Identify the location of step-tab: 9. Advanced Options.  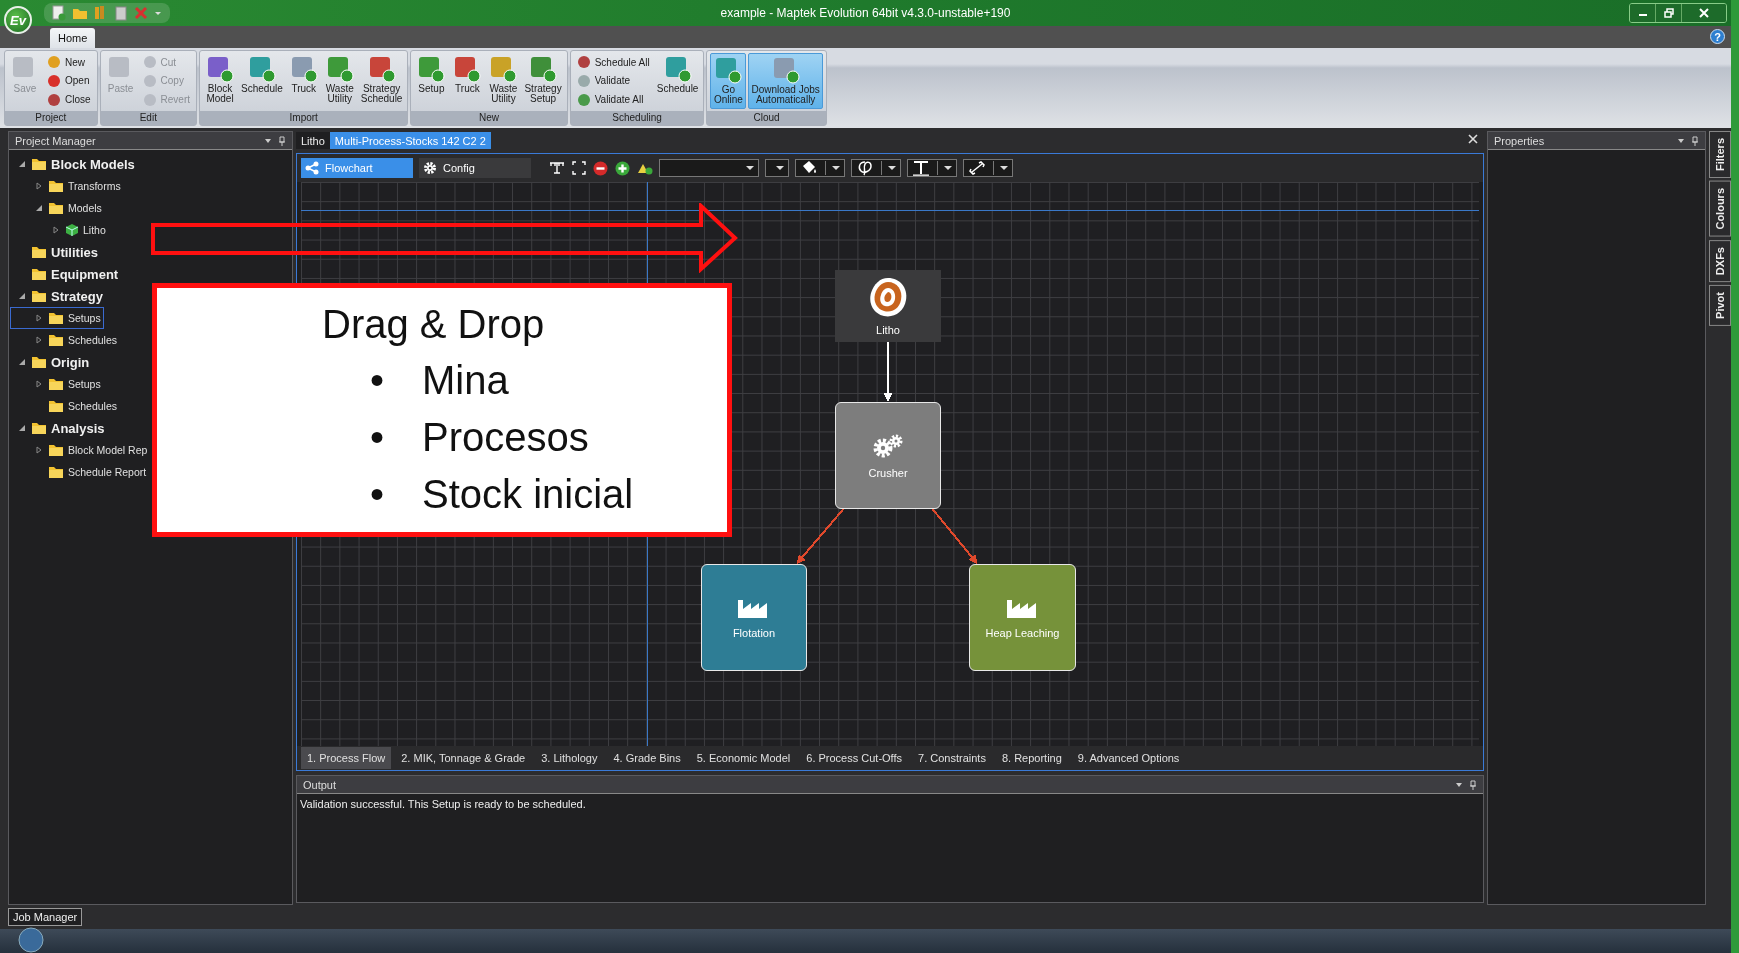
(1128, 758).